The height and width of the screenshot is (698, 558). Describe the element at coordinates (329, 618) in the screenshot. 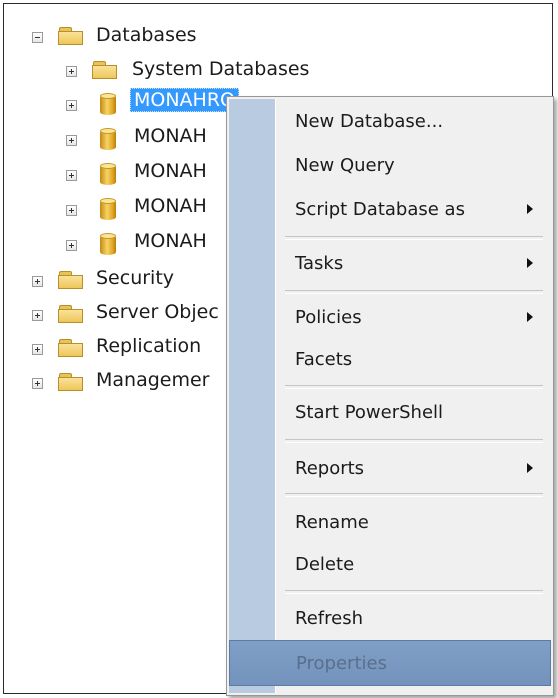

I see `menu-item-label: Refresh` at that location.